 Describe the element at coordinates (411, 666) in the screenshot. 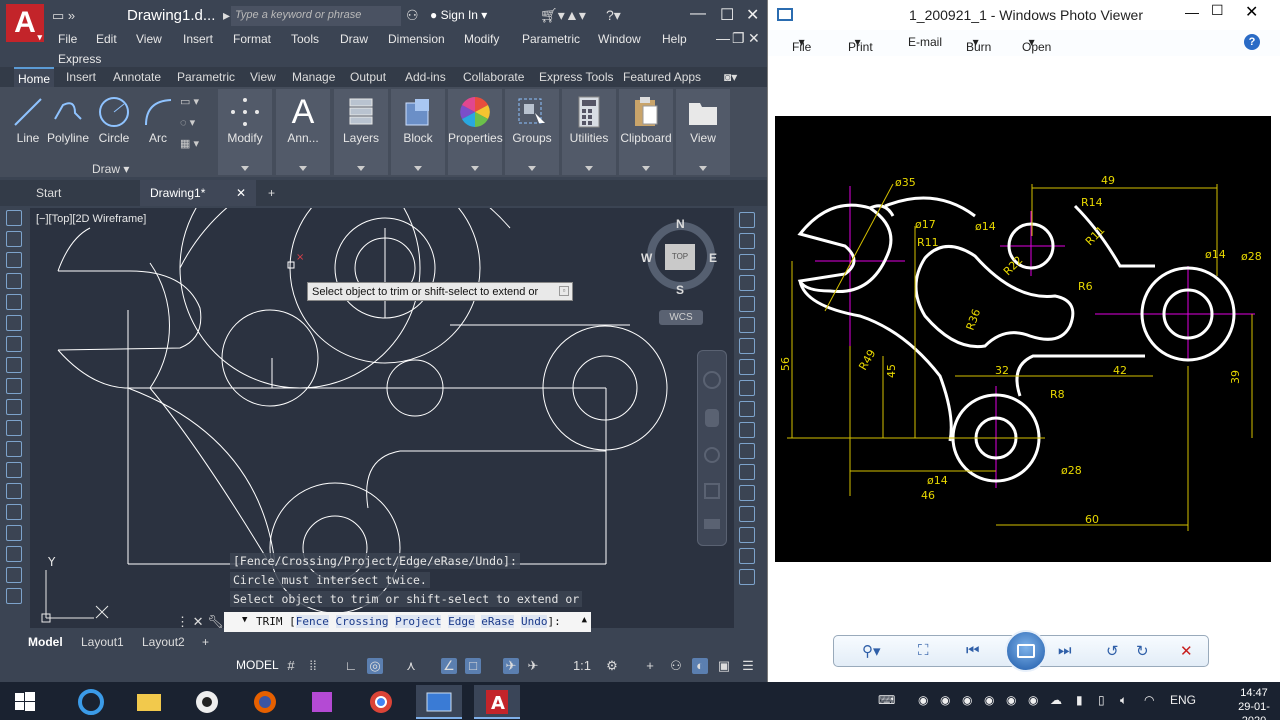

I see `isodraft-icon: ⋏` at that location.